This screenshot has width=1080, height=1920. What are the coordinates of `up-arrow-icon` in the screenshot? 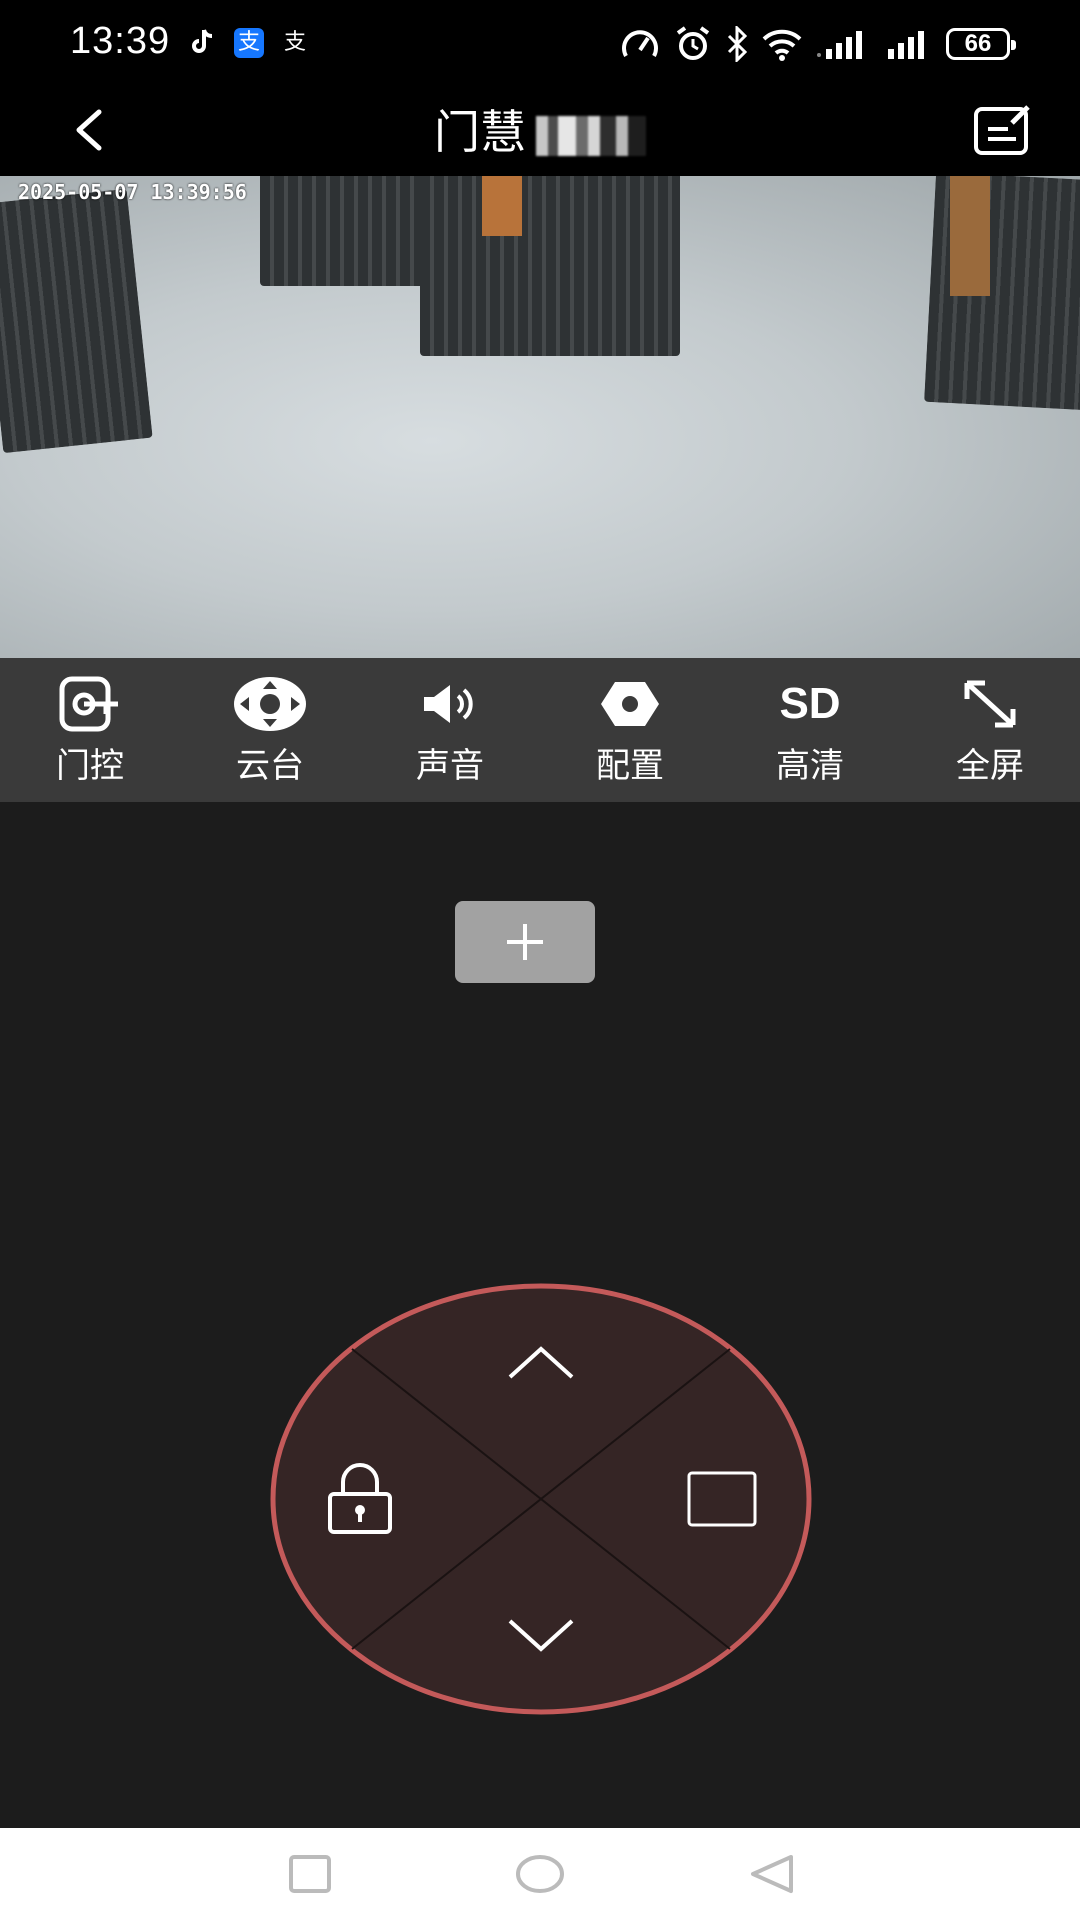 It's located at (541, 1362).